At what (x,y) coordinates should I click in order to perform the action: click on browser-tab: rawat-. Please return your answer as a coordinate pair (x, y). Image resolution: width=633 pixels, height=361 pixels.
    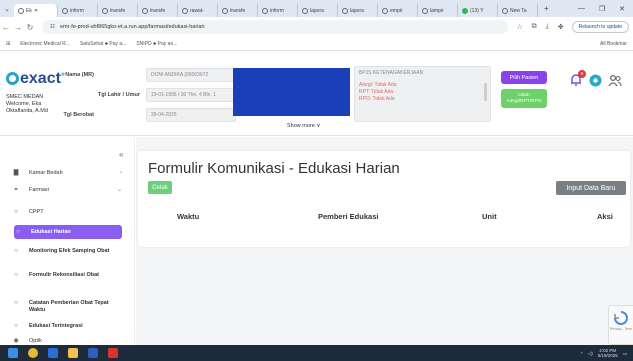
    Looking at the image, I should click on (198, 10).